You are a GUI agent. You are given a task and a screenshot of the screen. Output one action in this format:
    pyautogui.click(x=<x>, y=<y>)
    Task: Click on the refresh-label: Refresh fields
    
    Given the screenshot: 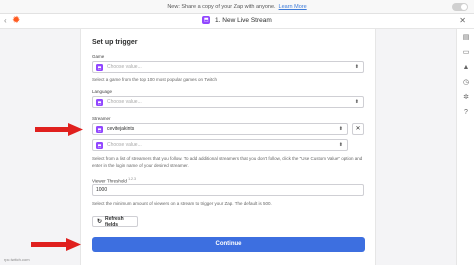 What is the action you would take?
    pyautogui.click(x=114, y=221)
    